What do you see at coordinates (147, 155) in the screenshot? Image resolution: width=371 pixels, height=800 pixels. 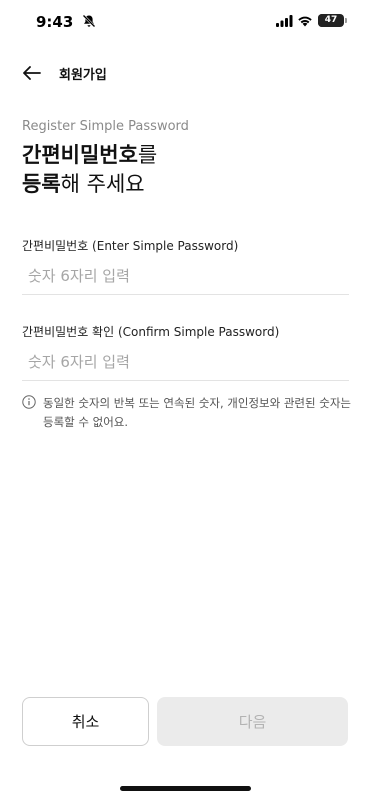 I see `heading-normal-1: 를` at bounding box center [147, 155].